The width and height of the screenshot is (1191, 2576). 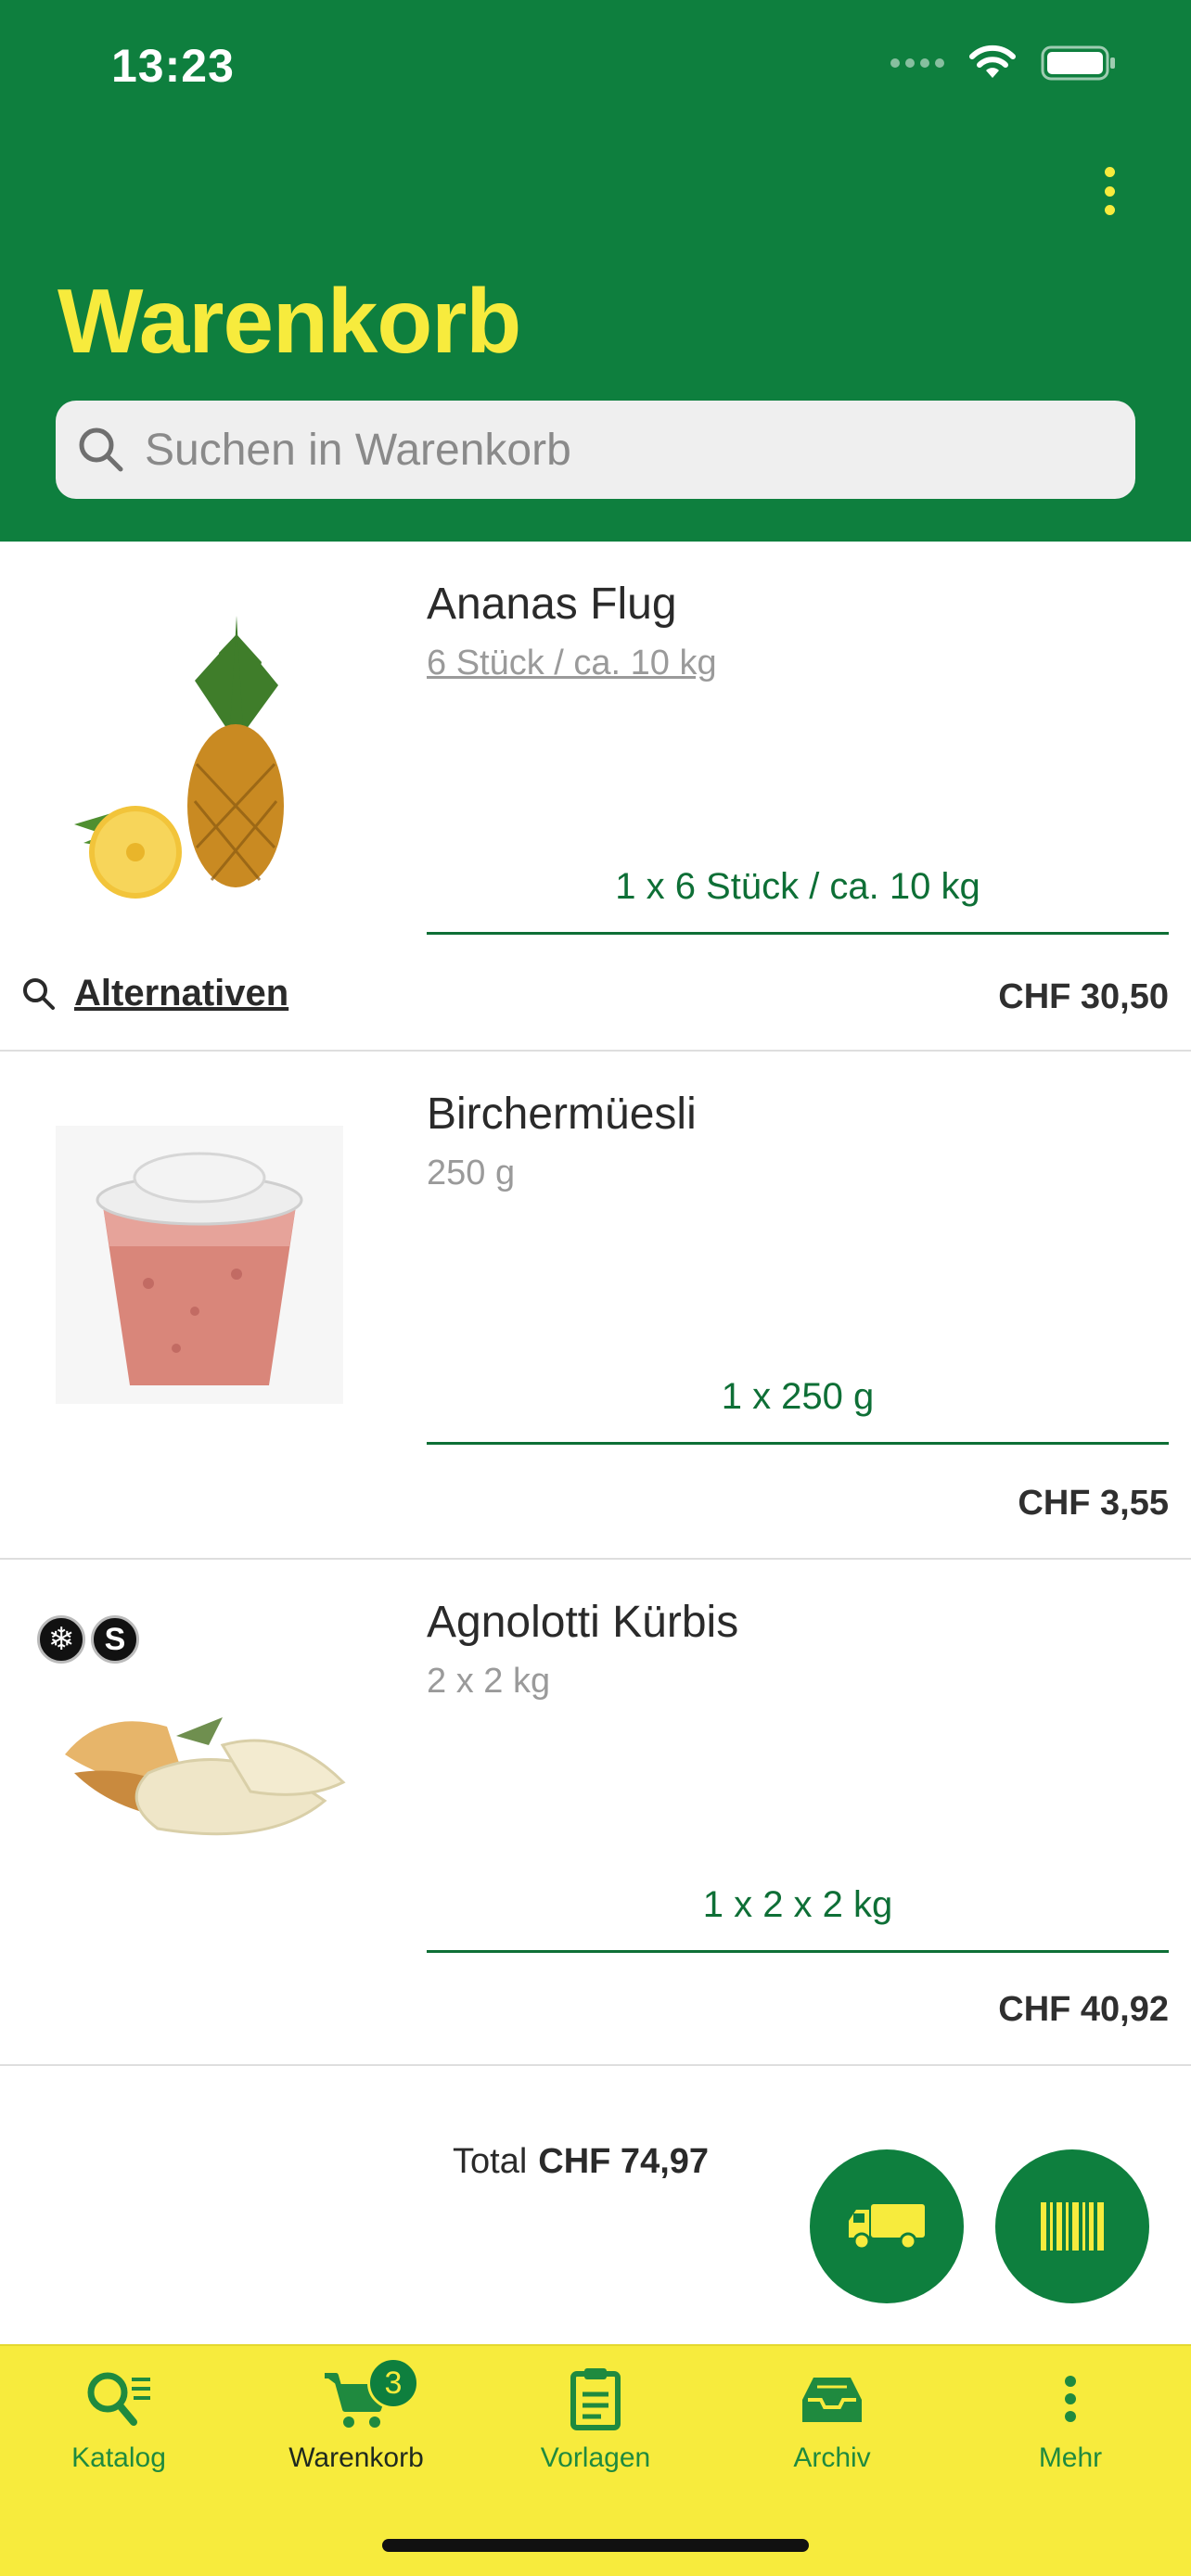 I want to click on barcode-icon, so click(x=1073, y=2226).